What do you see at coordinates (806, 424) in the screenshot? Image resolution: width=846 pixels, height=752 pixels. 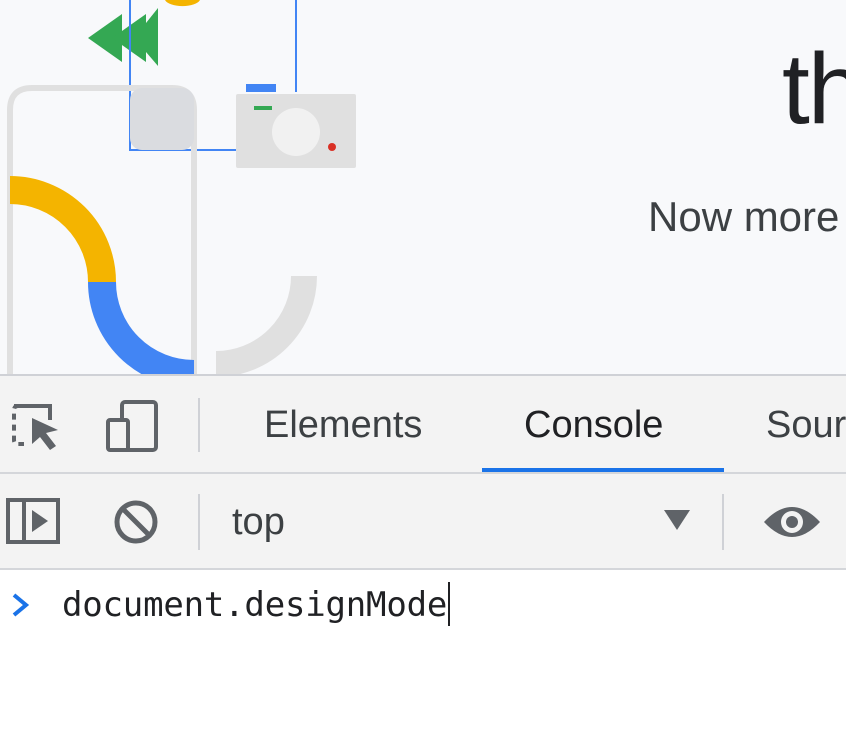 I see `tab-sources: Sour` at bounding box center [806, 424].